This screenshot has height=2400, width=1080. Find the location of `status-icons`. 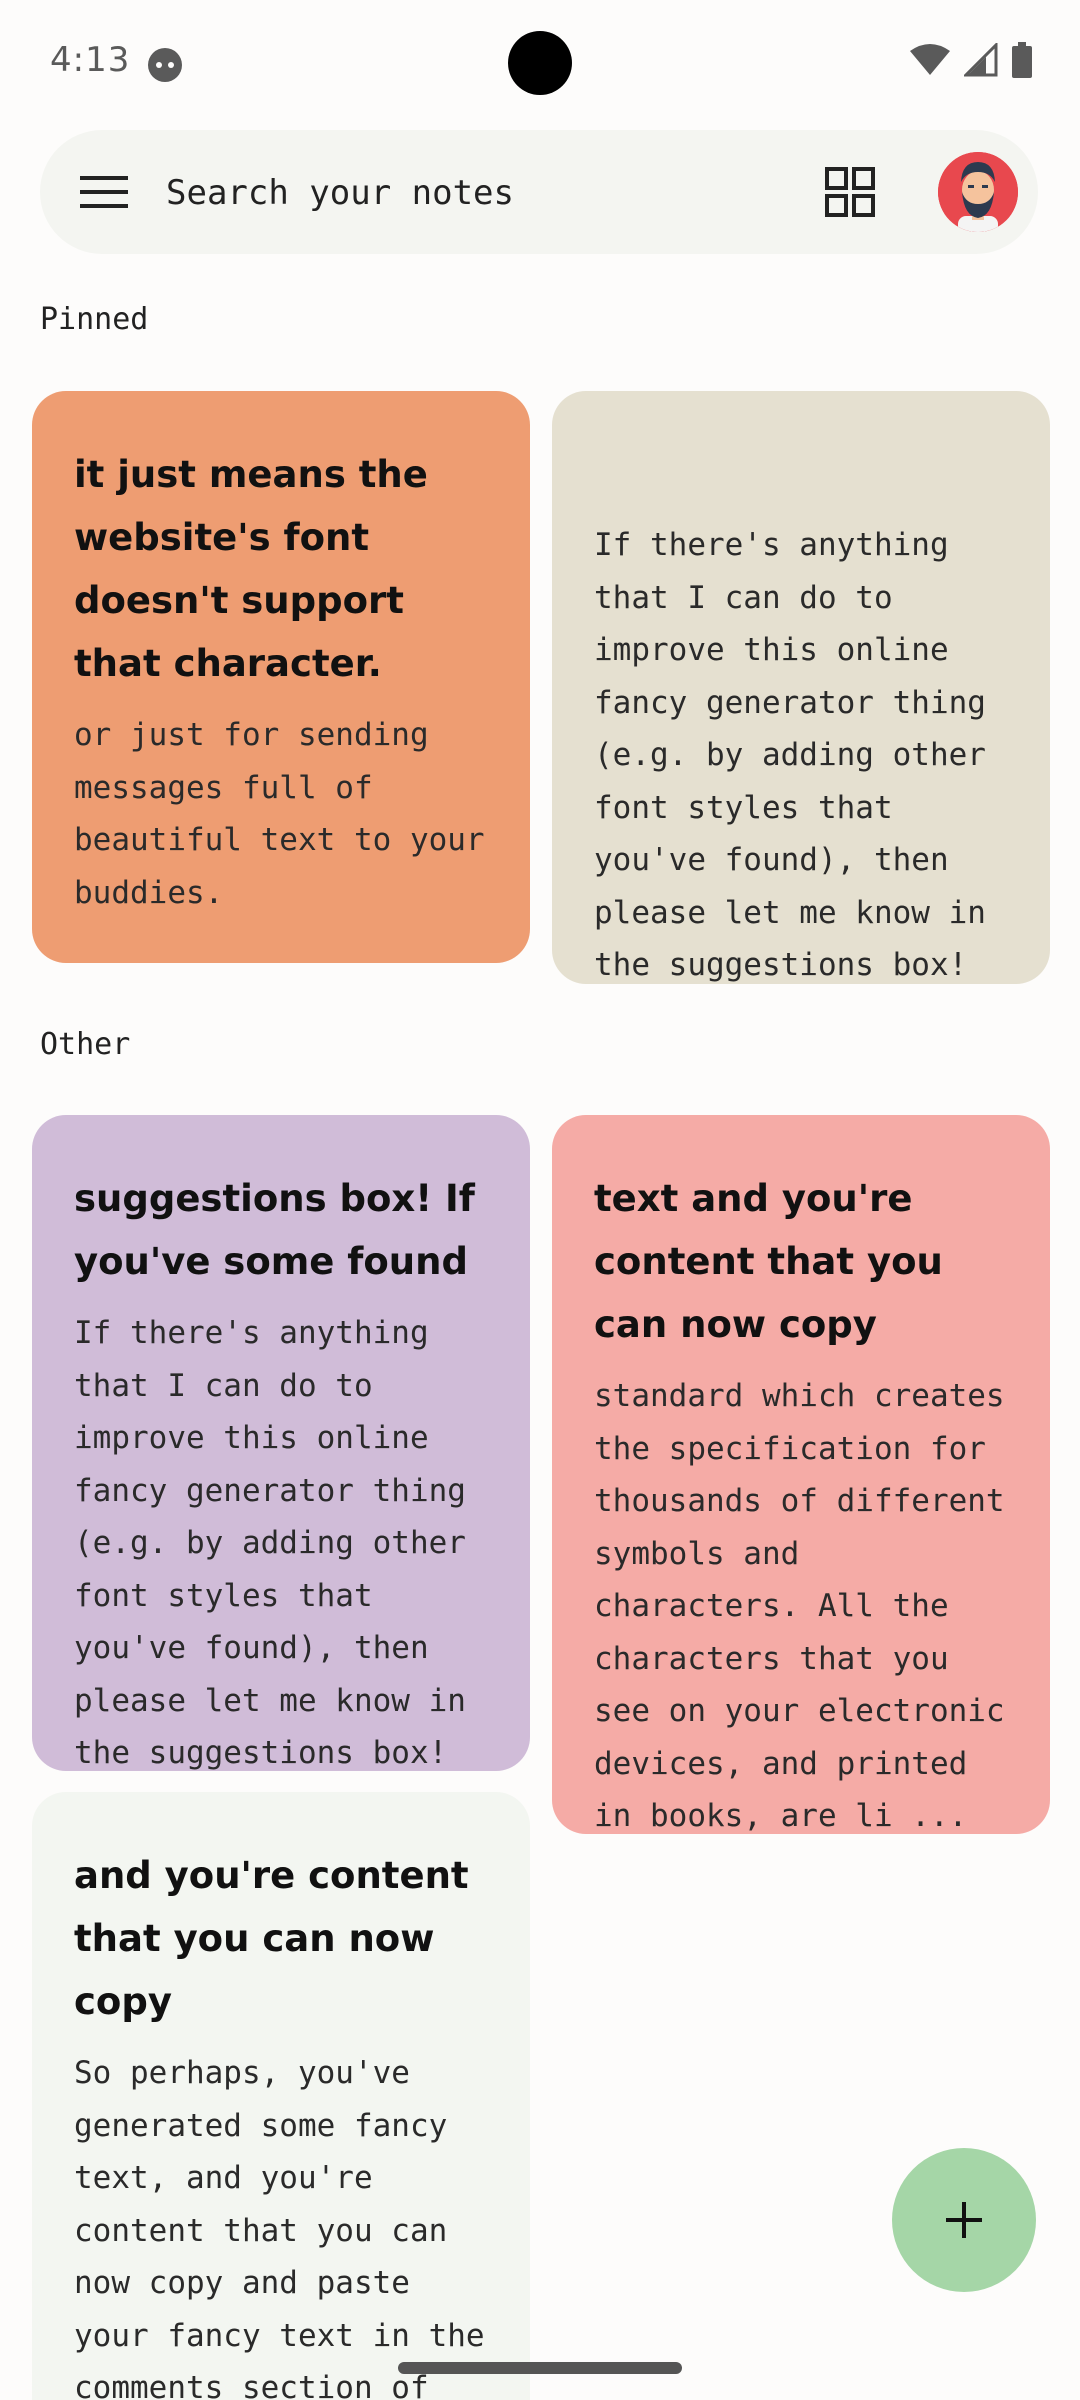

status-icons is located at coordinates (971, 61).